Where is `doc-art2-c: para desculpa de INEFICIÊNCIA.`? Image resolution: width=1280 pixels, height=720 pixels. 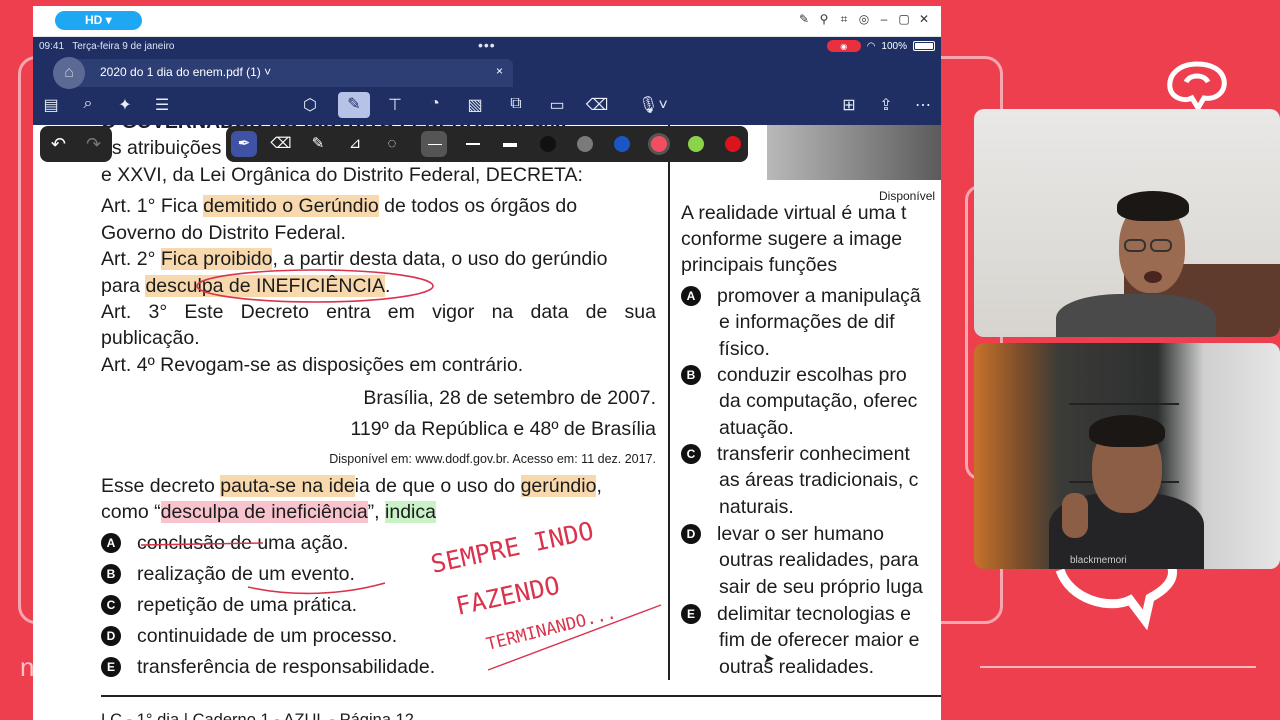 doc-art2-c: para desculpa de INEFICIÊNCIA. is located at coordinates (245, 286).